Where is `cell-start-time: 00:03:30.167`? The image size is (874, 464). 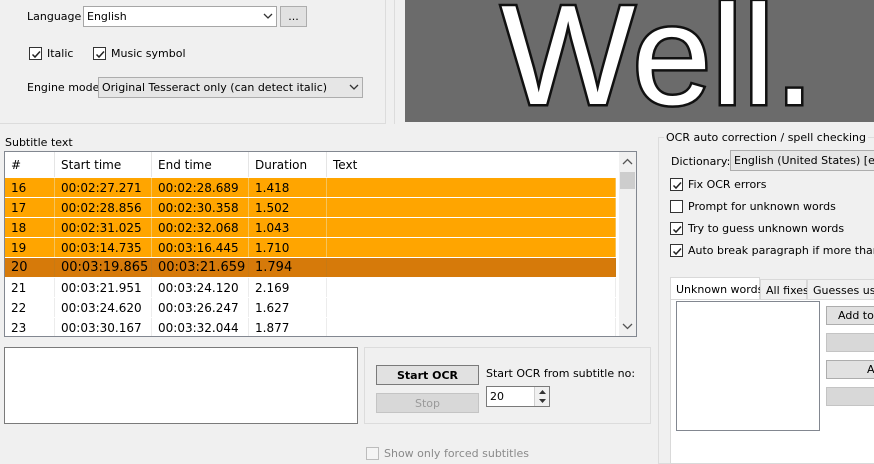
cell-start-time: 00:03:30.167 is located at coordinates (103, 327).